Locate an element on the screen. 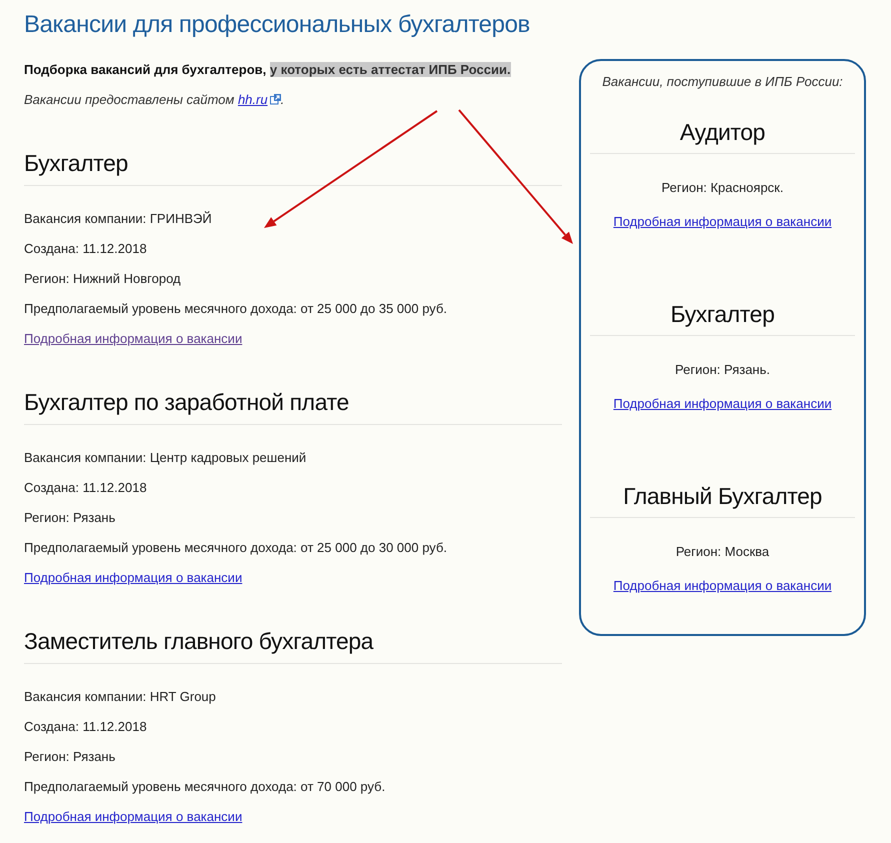 The image size is (891, 843). source-link: hh.ru is located at coordinates (253, 99).